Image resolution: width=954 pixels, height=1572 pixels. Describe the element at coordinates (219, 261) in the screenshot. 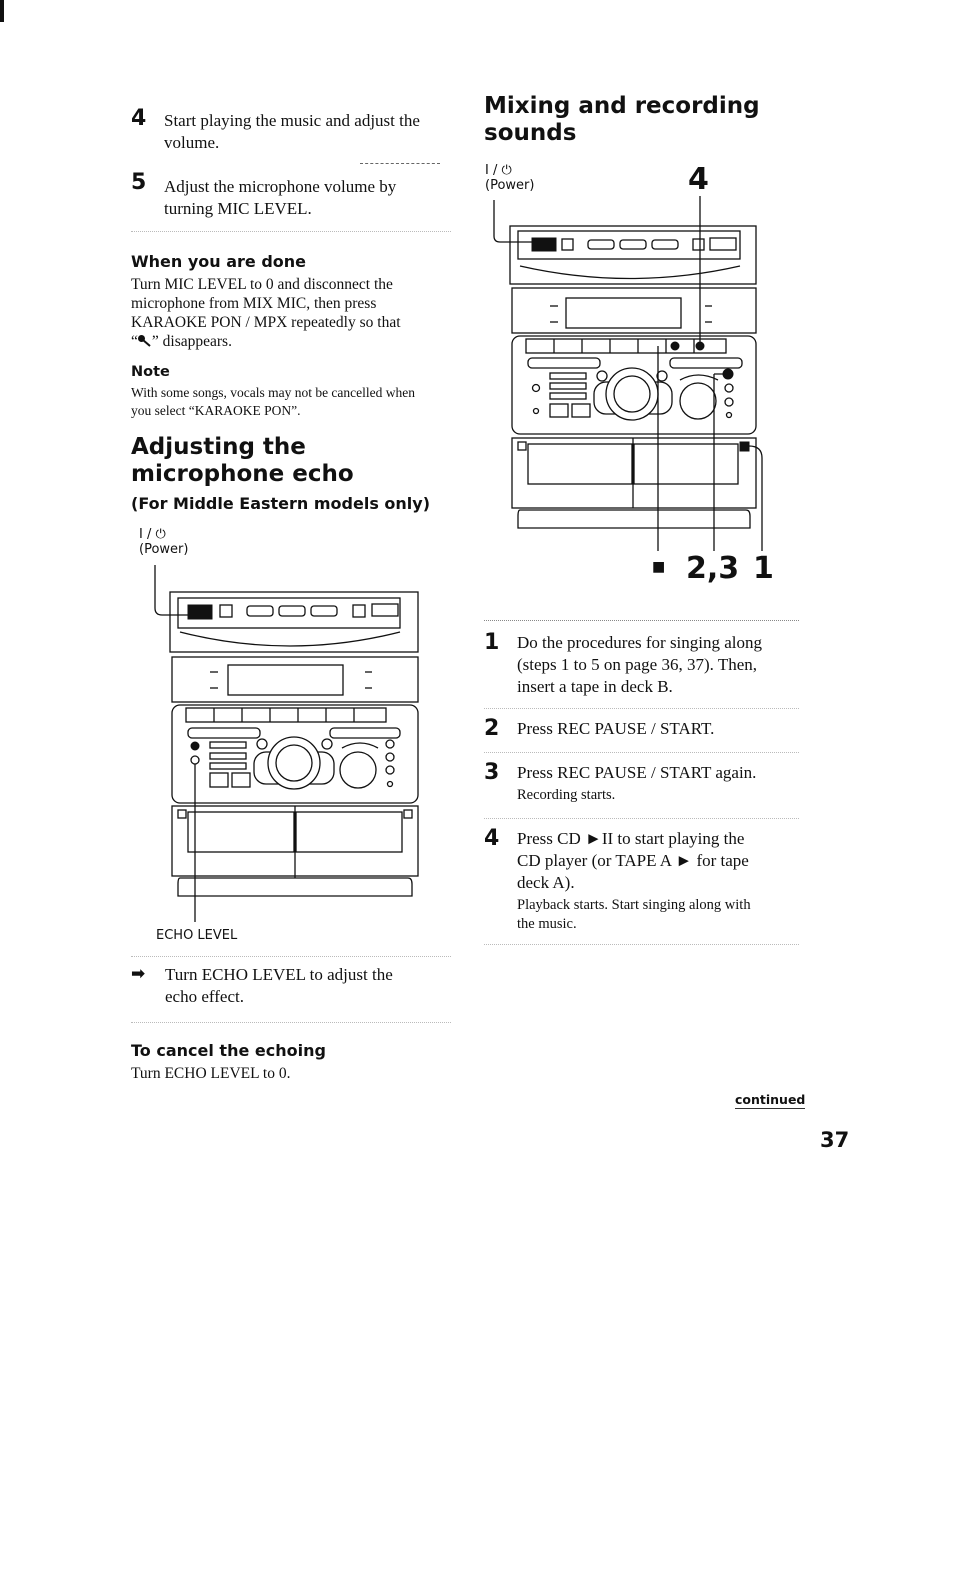

I see `when-done-heading: When you are done` at that location.